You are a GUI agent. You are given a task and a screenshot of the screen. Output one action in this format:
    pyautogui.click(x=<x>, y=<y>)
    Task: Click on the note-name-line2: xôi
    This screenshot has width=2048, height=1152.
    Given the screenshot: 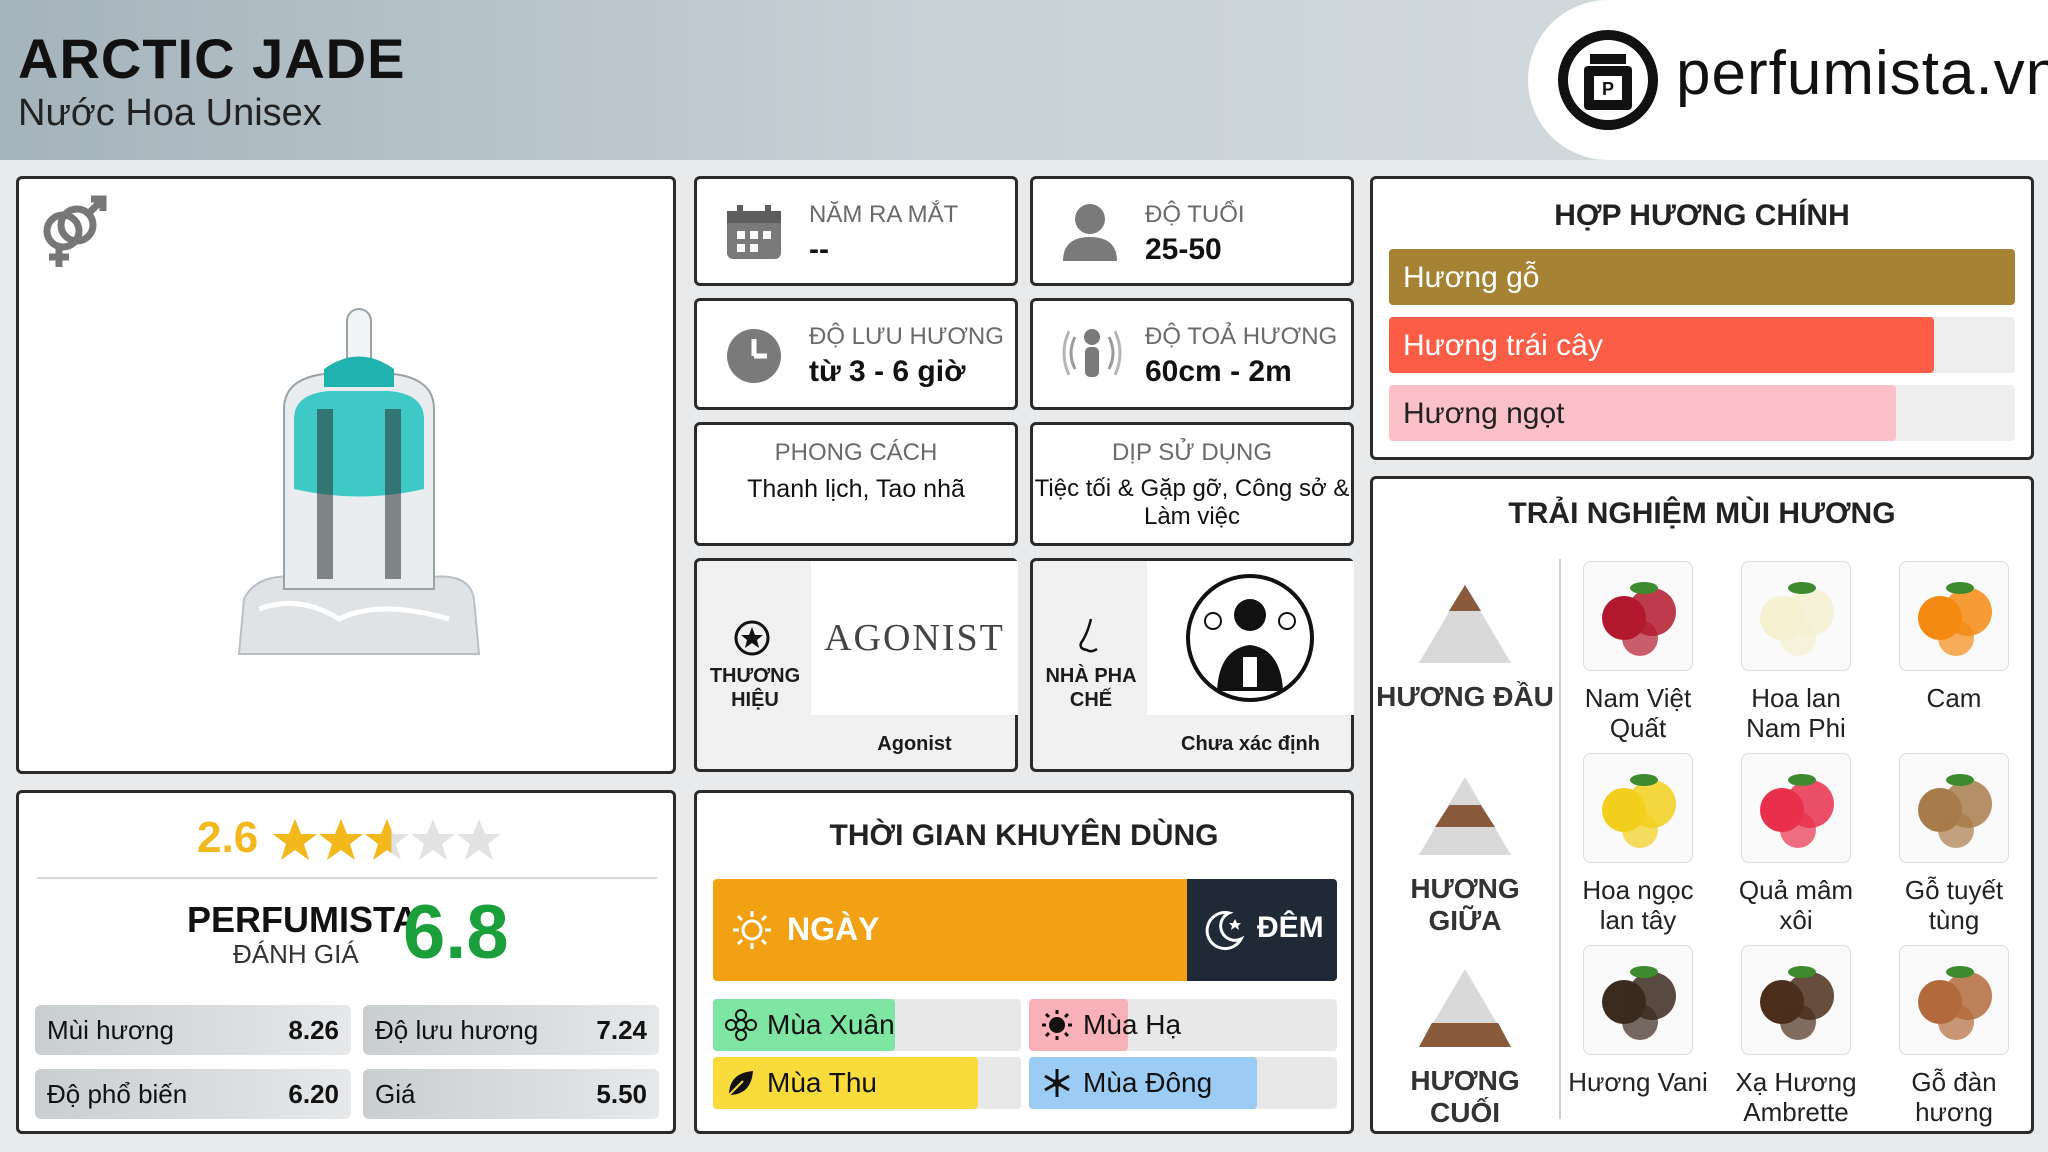 What is the action you would take?
    pyautogui.click(x=1796, y=920)
    